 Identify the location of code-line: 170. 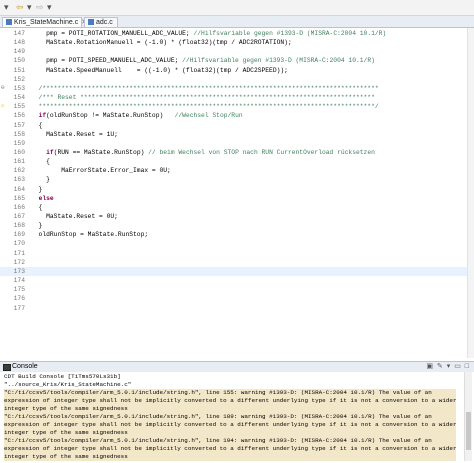
(237, 243).